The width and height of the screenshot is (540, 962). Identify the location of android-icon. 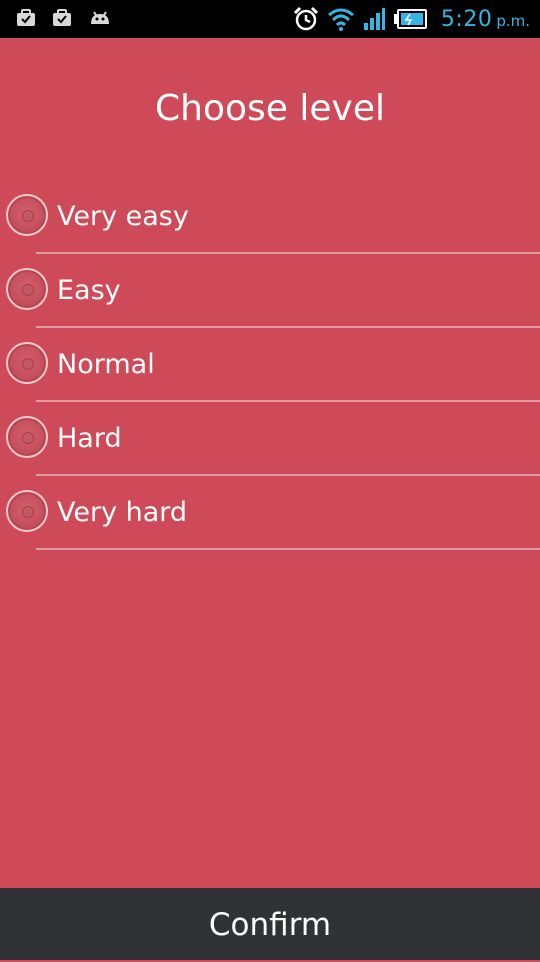
(100, 17).